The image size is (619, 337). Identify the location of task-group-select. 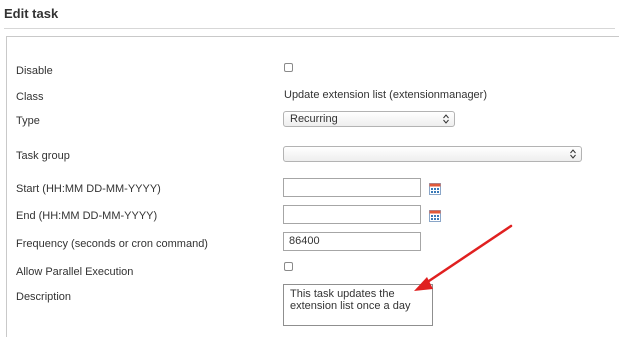
(432, 154).